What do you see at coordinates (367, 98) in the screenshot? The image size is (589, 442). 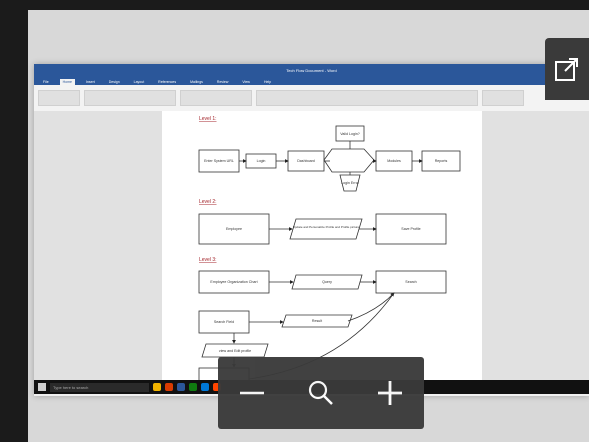 I see `styles-group` at bounding box center [367, 98].